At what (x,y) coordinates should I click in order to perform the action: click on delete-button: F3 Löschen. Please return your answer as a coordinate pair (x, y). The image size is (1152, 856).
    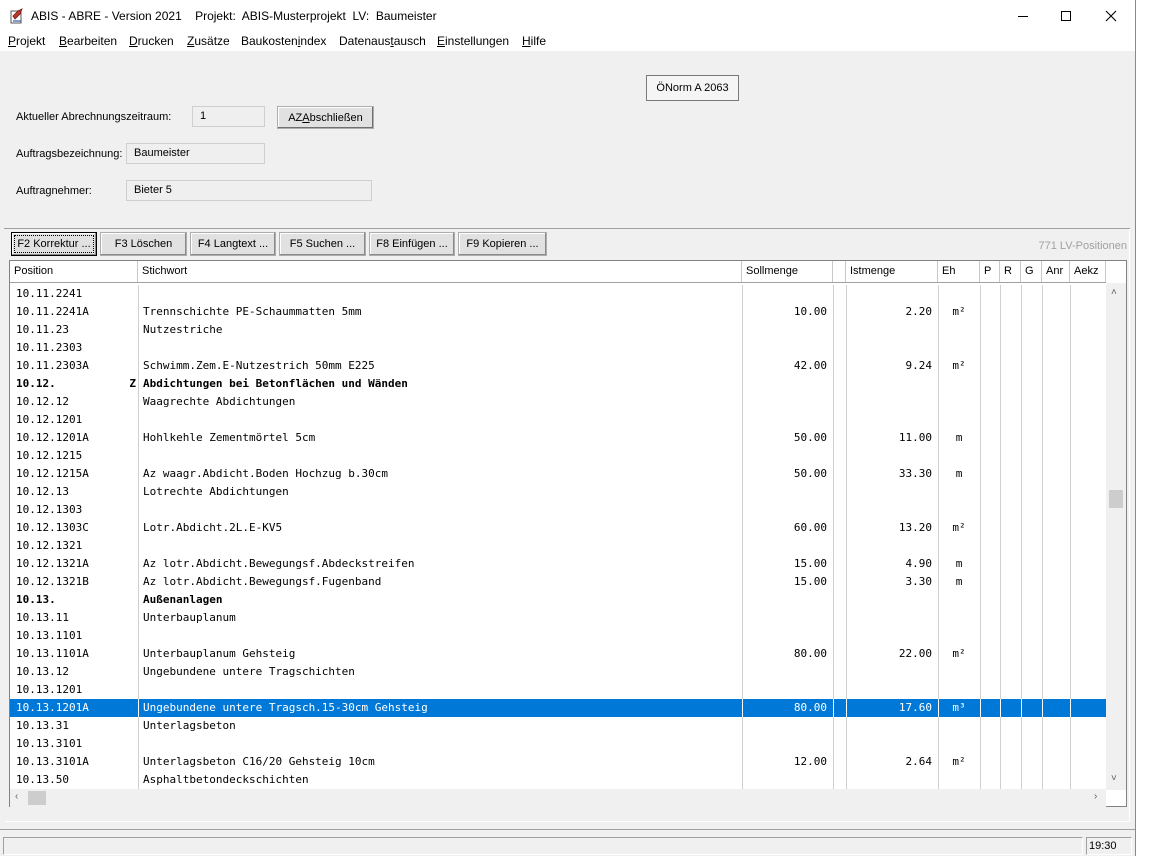
    Looking at the image, I should click on (143, 244).